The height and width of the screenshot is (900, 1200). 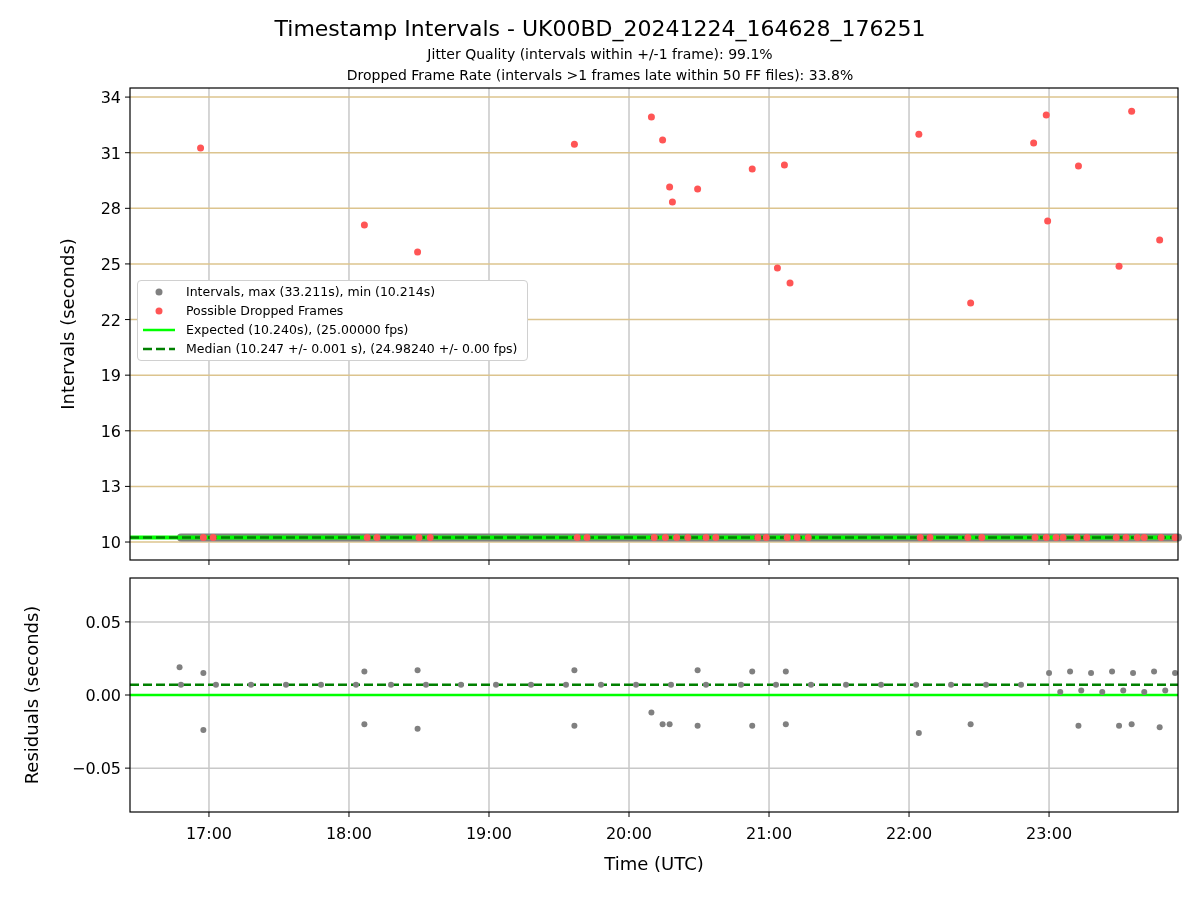 What do you see at coordinates (769, 833) in the screenshot?
I see `tick-label: 21:00` at bounding box center [769, 833].